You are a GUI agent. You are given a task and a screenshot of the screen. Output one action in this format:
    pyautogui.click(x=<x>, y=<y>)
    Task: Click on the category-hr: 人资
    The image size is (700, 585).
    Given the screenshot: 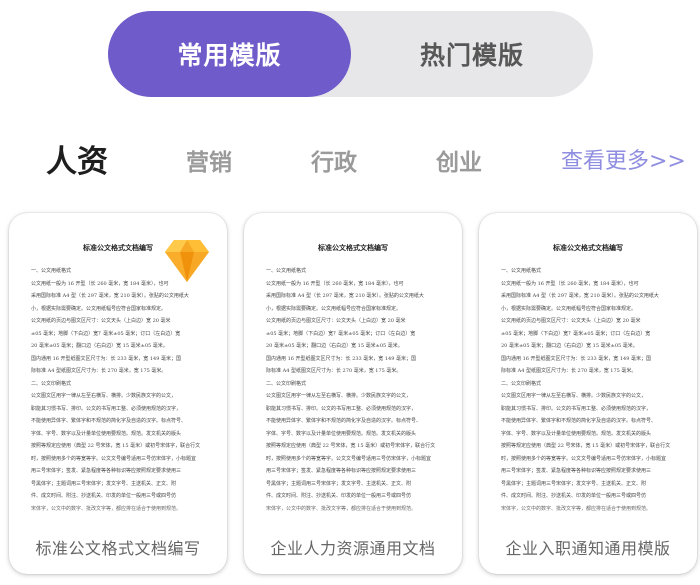 What is the action you would take?
    pyautogui.click(x=77, y=158)
    